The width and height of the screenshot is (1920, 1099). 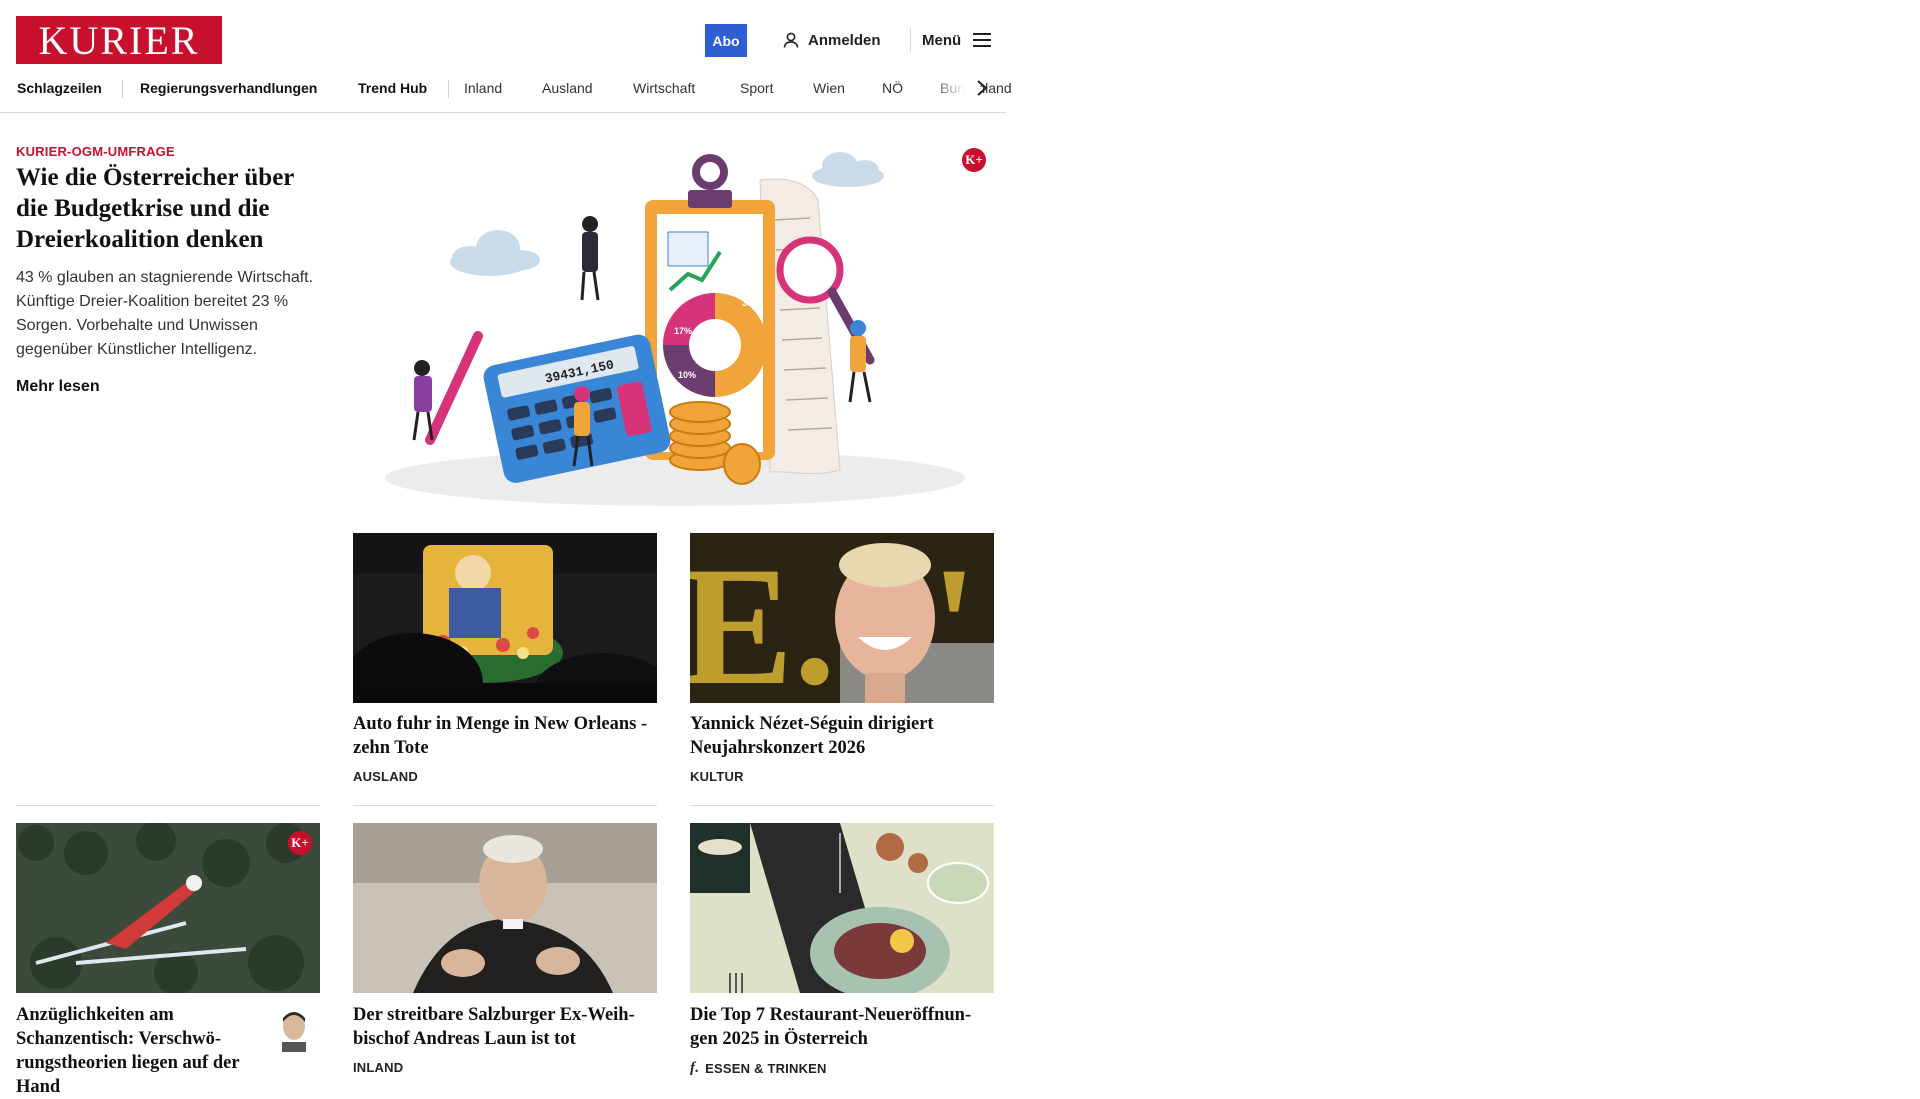 I want to click on nav-item-sport: Sport, so click(x=756, y=88).